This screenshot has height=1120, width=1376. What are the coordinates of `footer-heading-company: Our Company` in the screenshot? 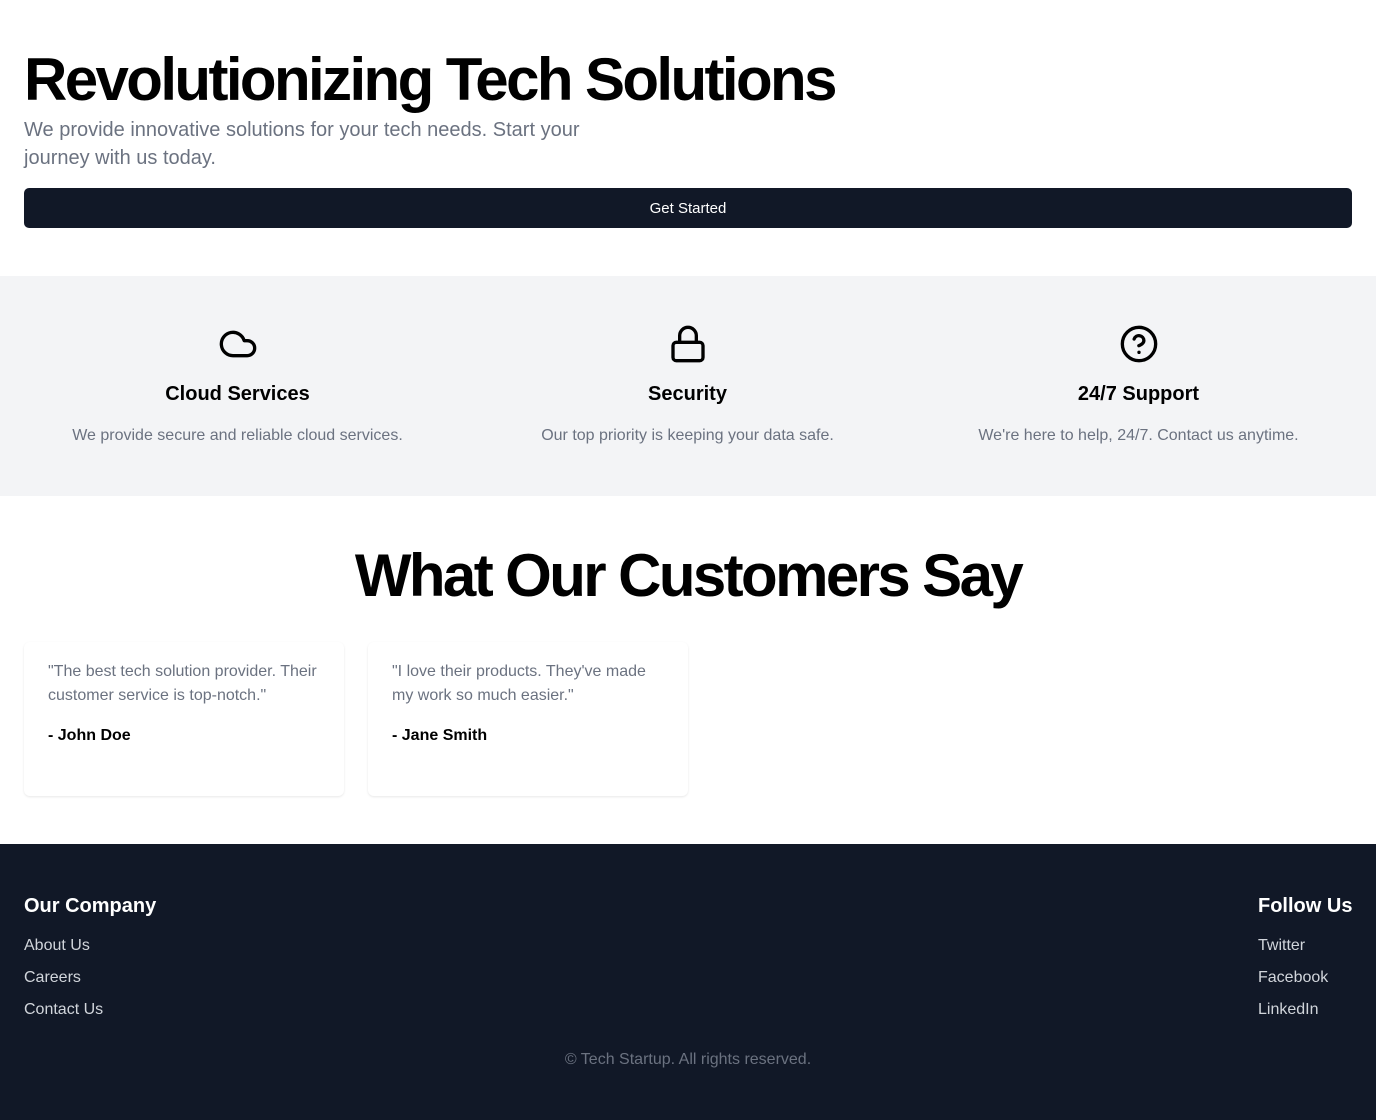 It's located at (90, 906).